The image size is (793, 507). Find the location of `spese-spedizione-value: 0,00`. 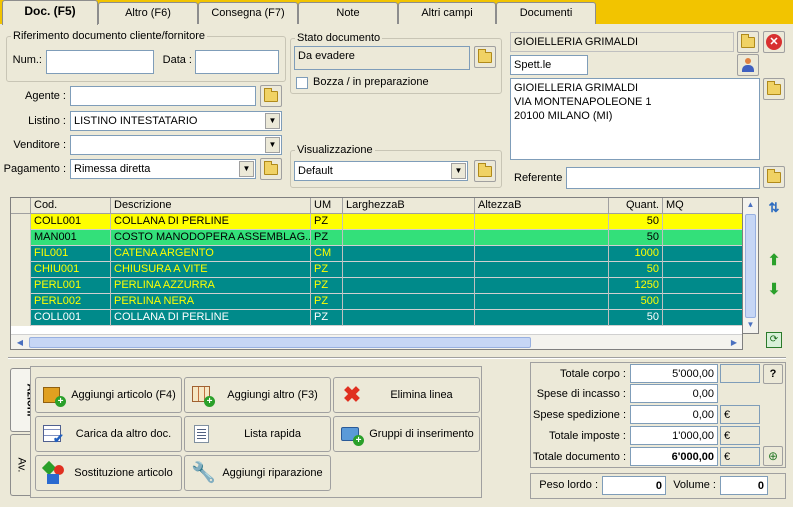

spese-spedizione-value: 0,00 is located at coordinates (674, 414).